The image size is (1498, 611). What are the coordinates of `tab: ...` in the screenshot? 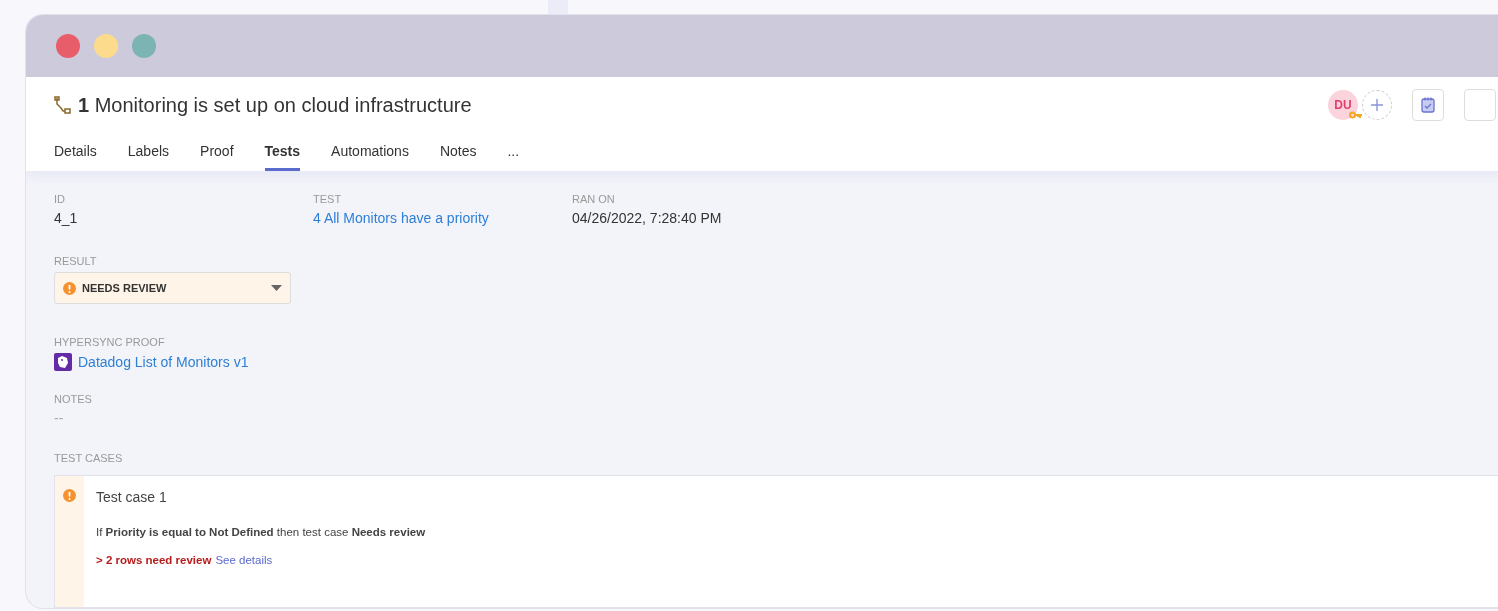 It's located at (513, 152).